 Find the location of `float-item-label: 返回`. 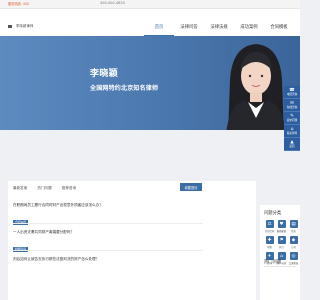

float-item-label: 返回 is located at coordinates (292, 146).